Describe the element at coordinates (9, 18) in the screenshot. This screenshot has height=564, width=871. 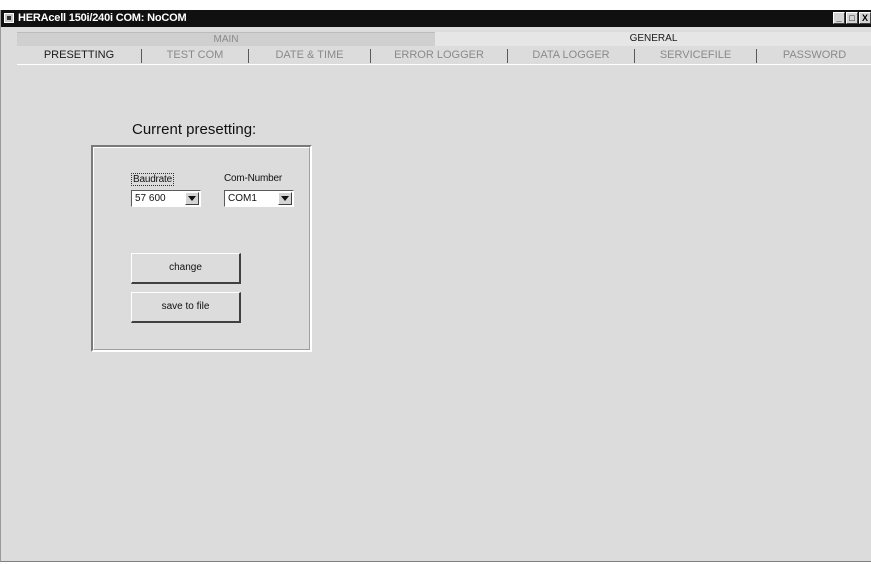
I see `app-icon` at that location.